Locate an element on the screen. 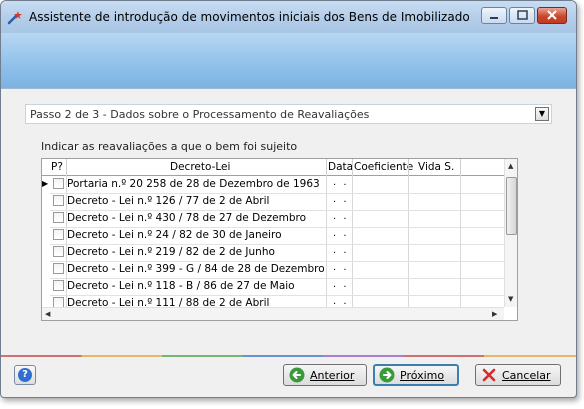 This screenshot has height=409, width=584. wizard-wand-icon is located at coordinates (14, 18).